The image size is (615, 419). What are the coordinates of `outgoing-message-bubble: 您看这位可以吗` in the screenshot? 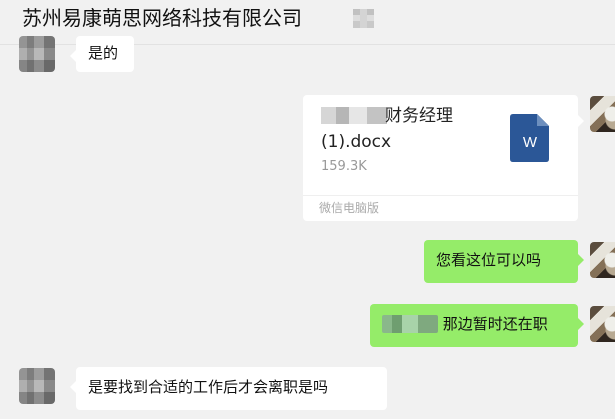 It's located at (504, 261).